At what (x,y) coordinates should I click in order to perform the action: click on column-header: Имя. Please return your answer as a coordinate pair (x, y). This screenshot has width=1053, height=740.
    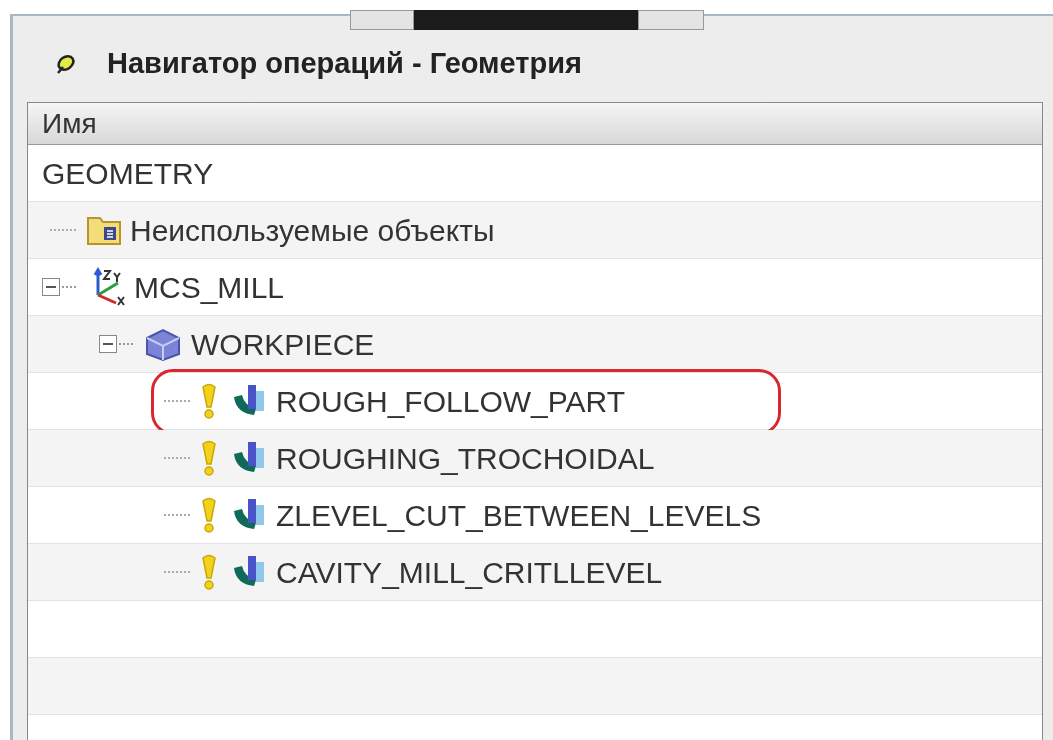
    Looking at the image, I should click on (69, 123).